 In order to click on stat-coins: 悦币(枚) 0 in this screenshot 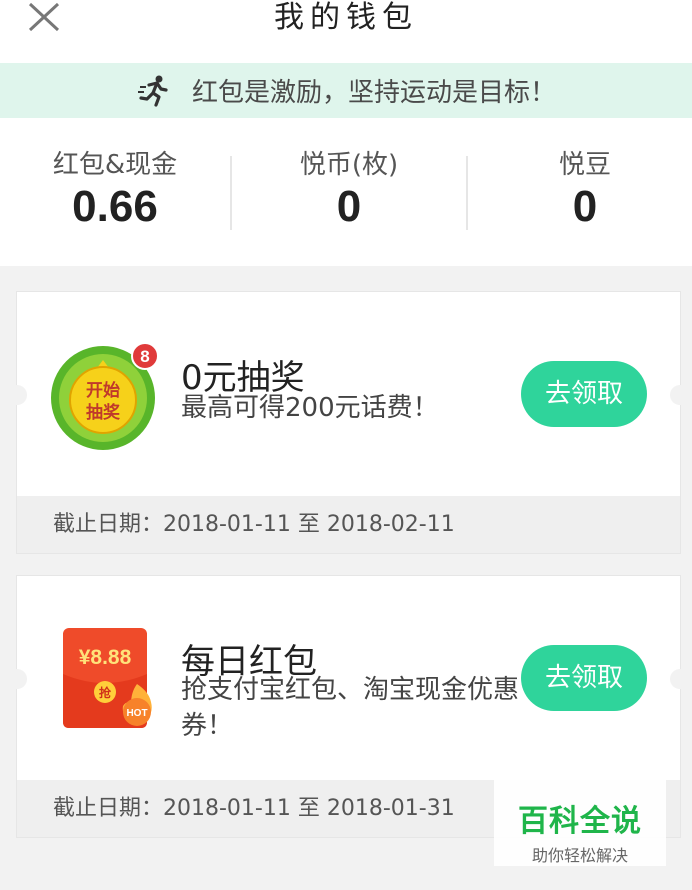, I will do `click(349, 192)`.